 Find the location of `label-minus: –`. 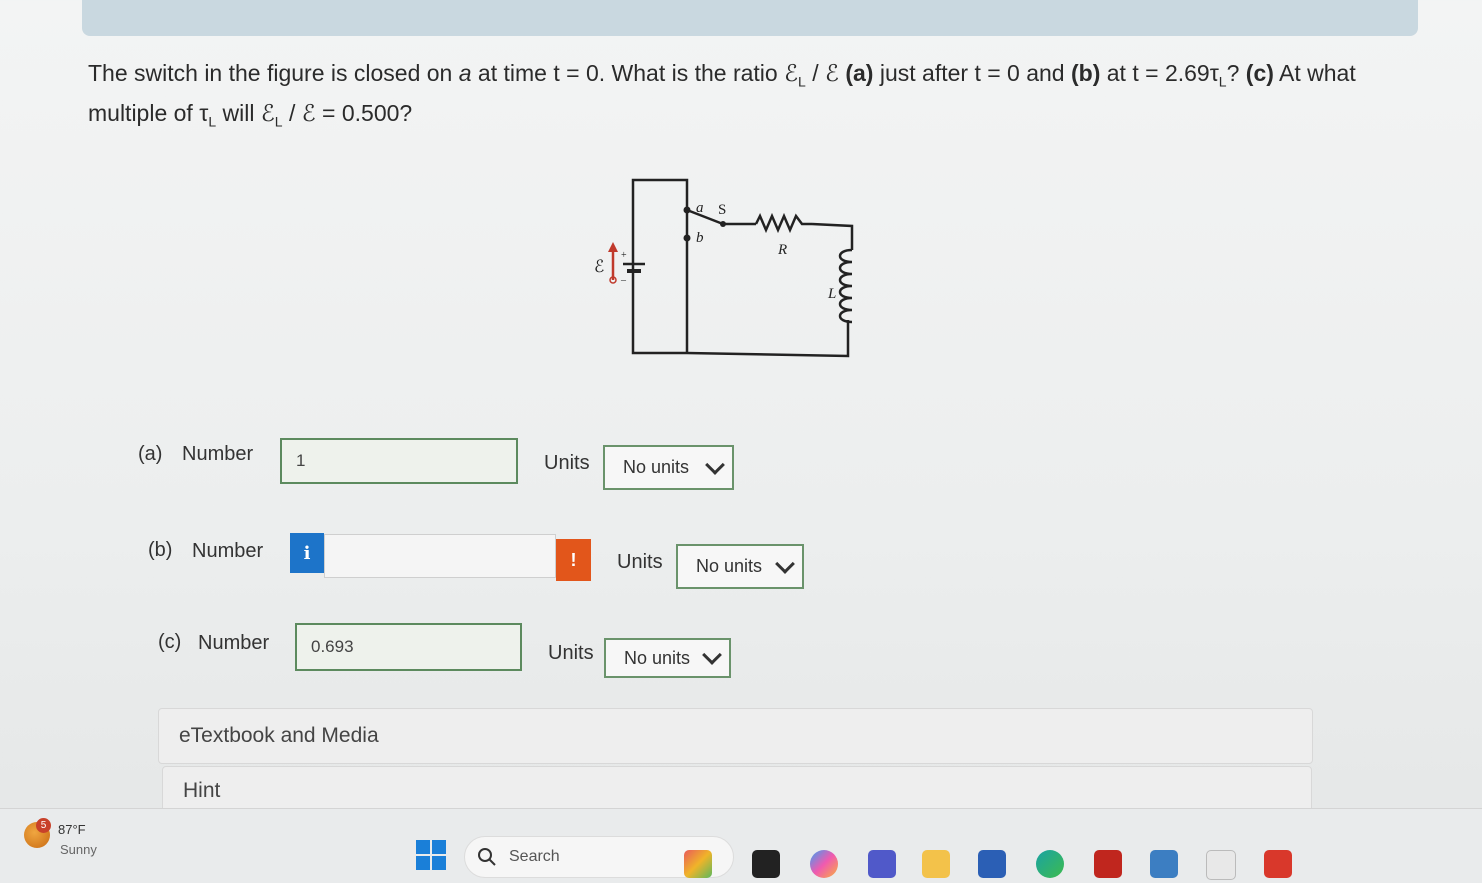

label-minus: – is located at coordinates (623, 280).